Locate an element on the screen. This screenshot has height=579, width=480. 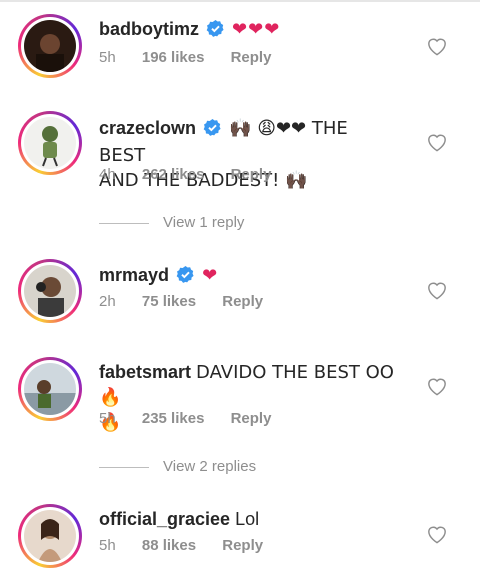
comment-username: official_graciee is located at coordinates (164, 519).